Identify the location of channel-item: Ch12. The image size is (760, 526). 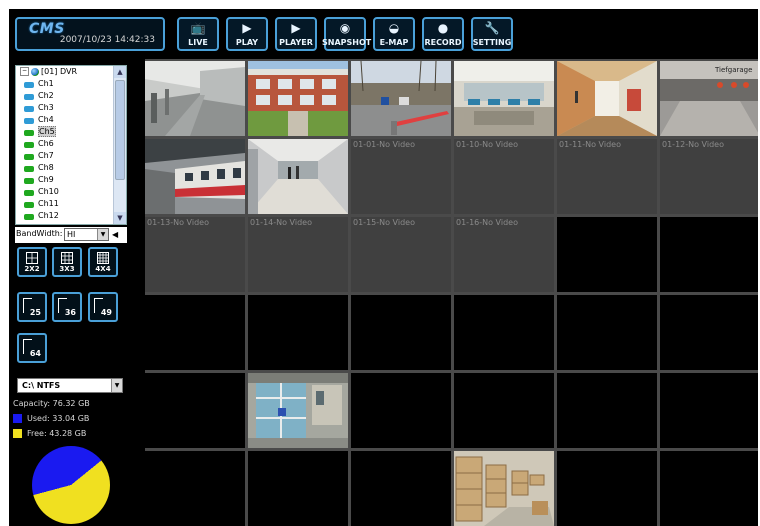
(67, 217).